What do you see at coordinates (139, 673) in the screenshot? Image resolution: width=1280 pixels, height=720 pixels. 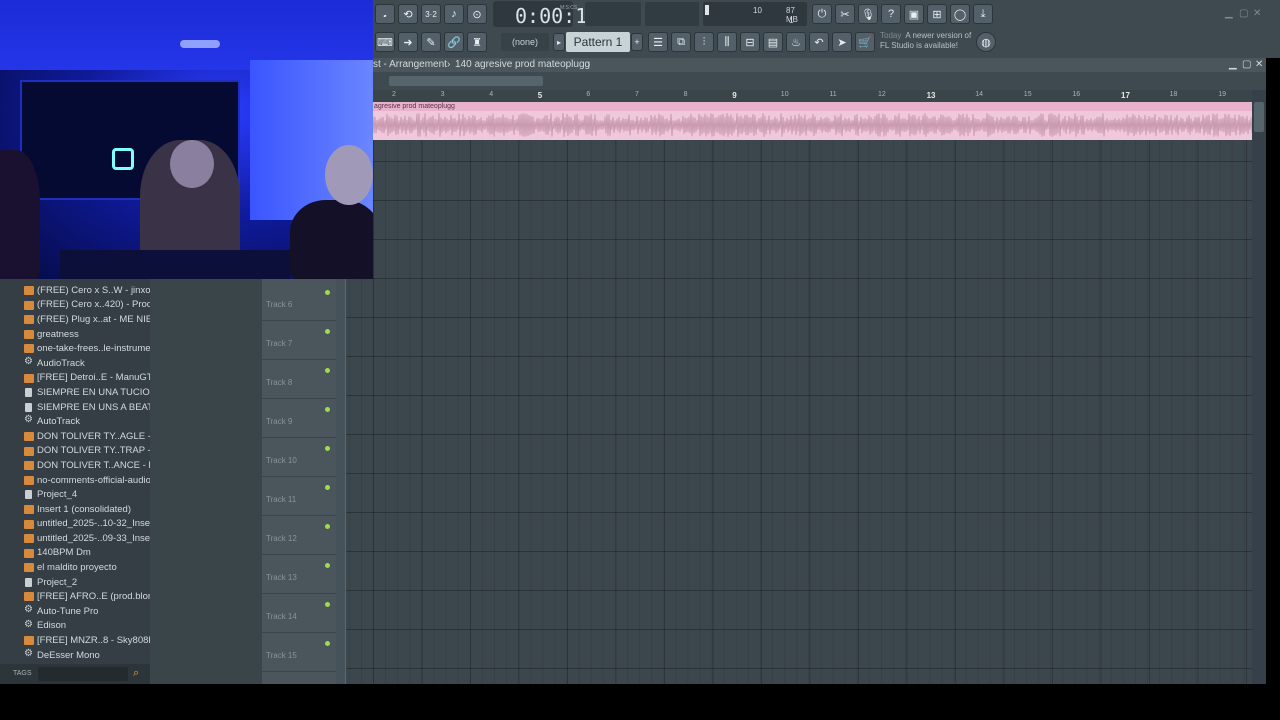 I see `search-icon: ⌕` at bounding box center [139, 673].